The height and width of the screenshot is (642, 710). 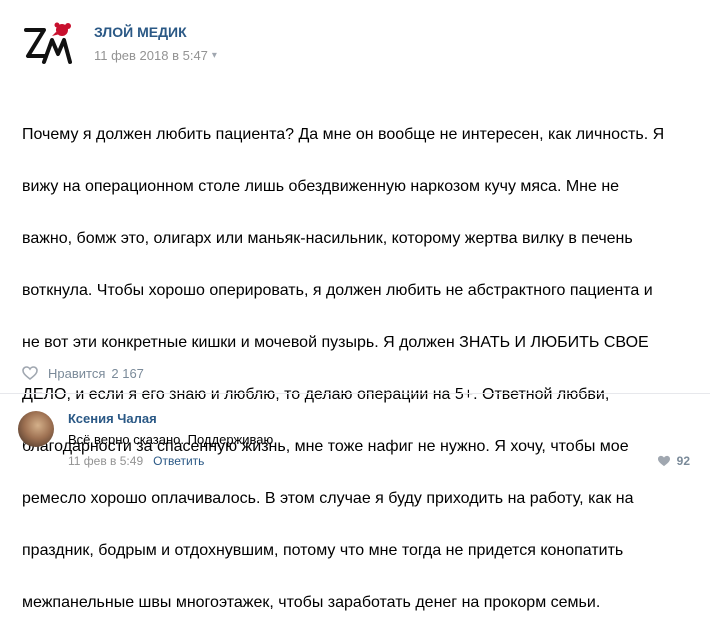 I want to click on like-button: Нравится 2 167, so click(x=83, y=373).